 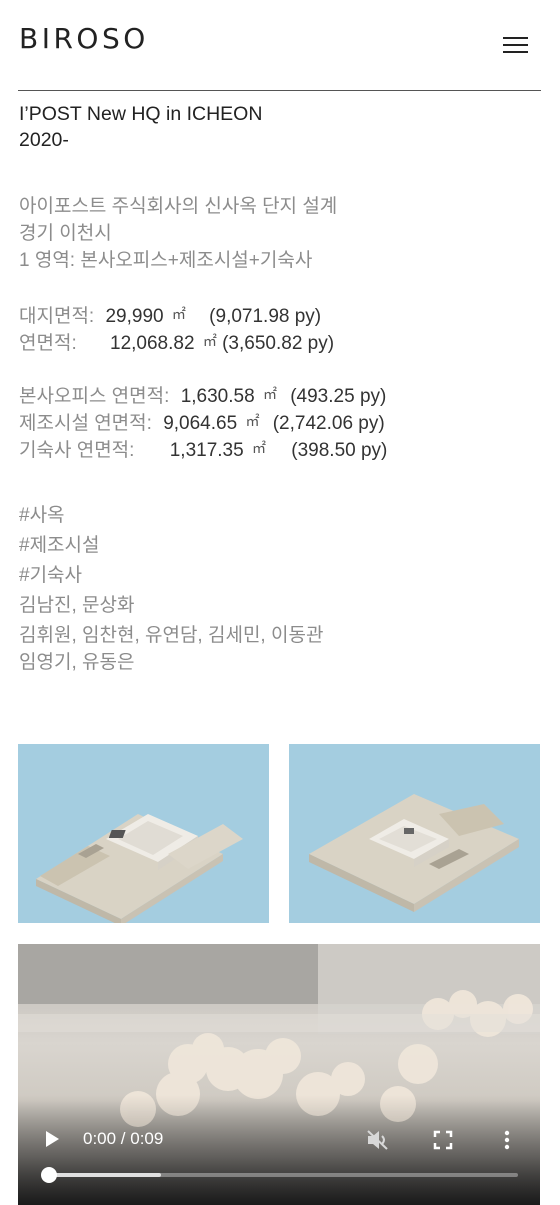 I want to click on video-progress-bar, so click(x=279, y=1175).